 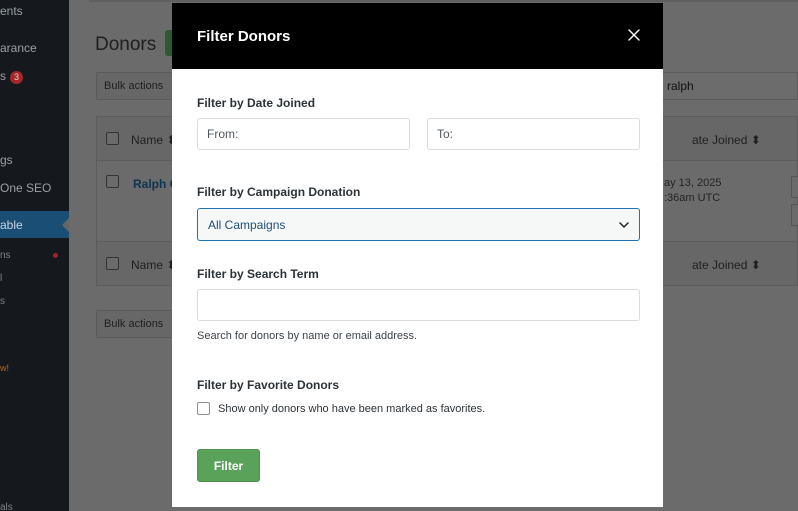 What do you see at coordinates (256, 103) in the screenshot?
I see `date-joined-label: Filter by Date Joined` at bounding box center [256, 103].